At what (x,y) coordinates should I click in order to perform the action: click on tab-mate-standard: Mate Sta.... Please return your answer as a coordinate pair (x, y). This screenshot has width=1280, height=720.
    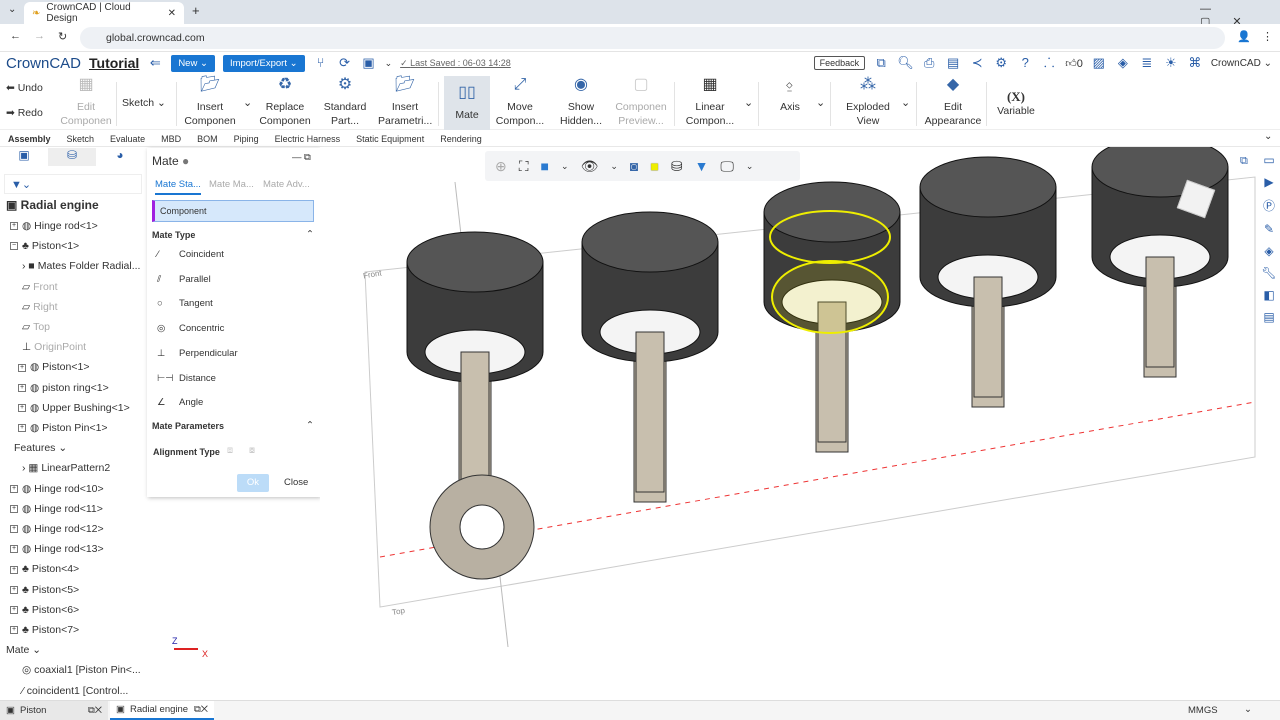
    Looking at the image, I should click on (178, 187).